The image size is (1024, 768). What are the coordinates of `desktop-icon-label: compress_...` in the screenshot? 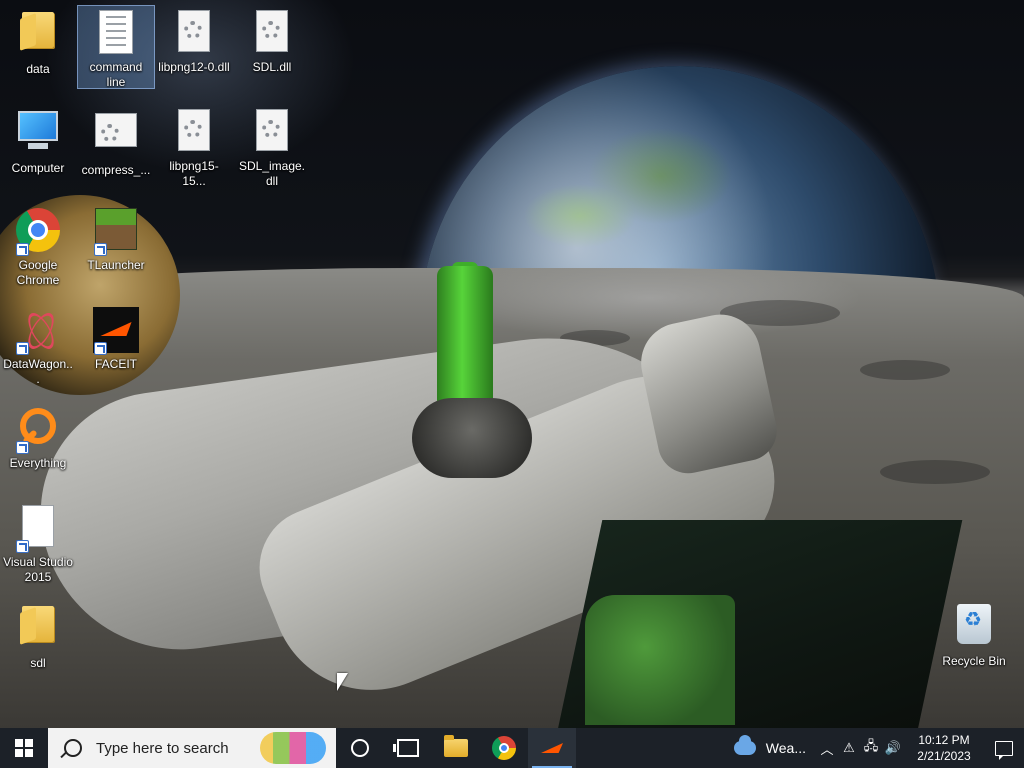 It's located at (116, 170).